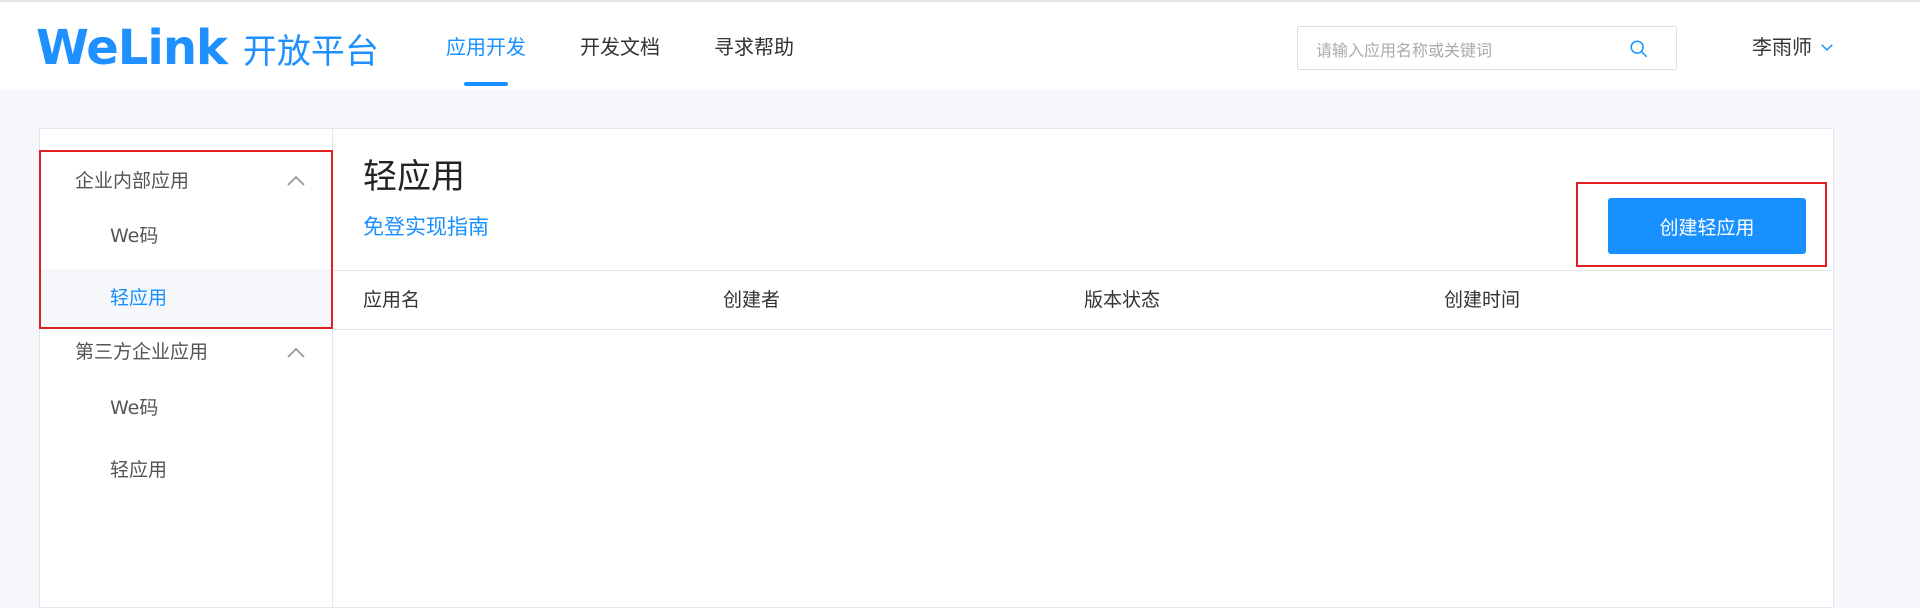  I want to click on create-light-app-button: 创建轻应用, so click(1707, 226).